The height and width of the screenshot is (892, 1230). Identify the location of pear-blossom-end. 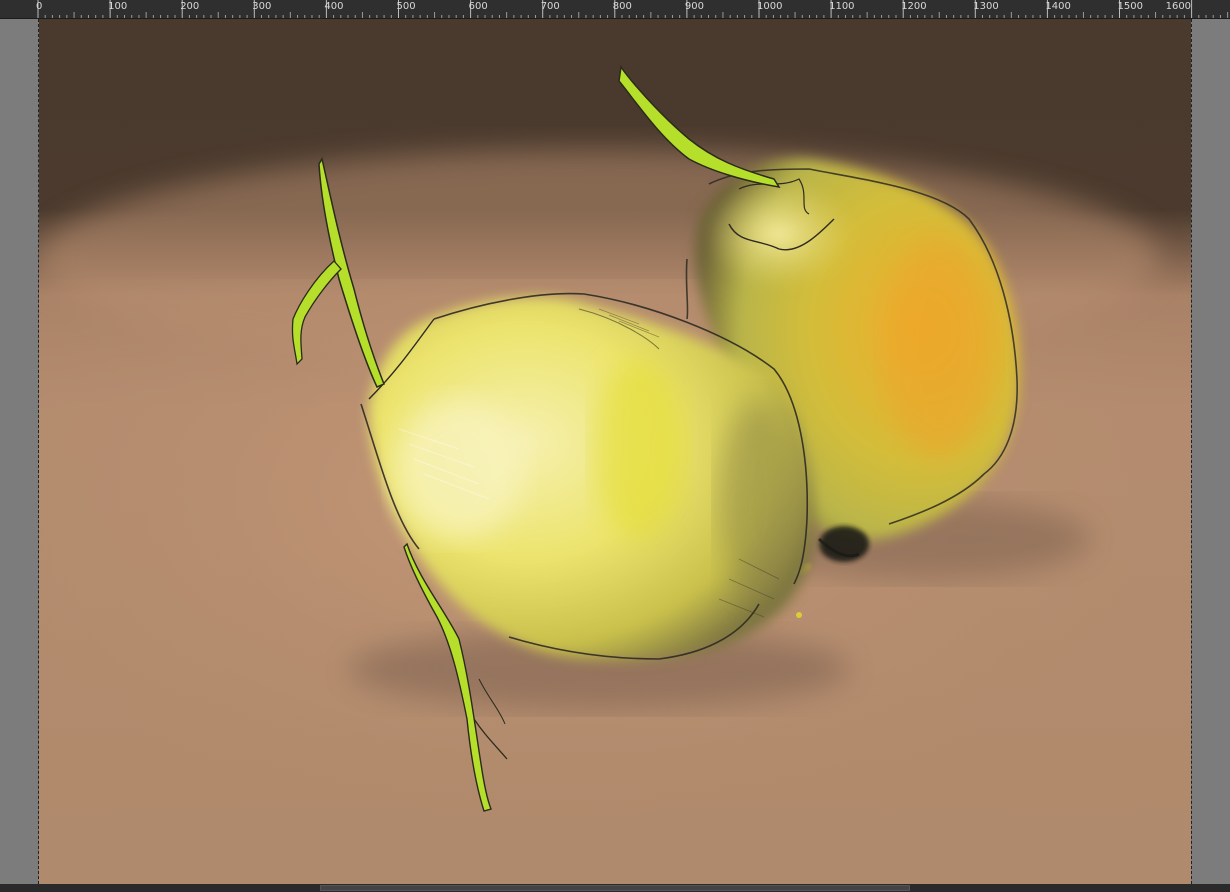
(844, 544).